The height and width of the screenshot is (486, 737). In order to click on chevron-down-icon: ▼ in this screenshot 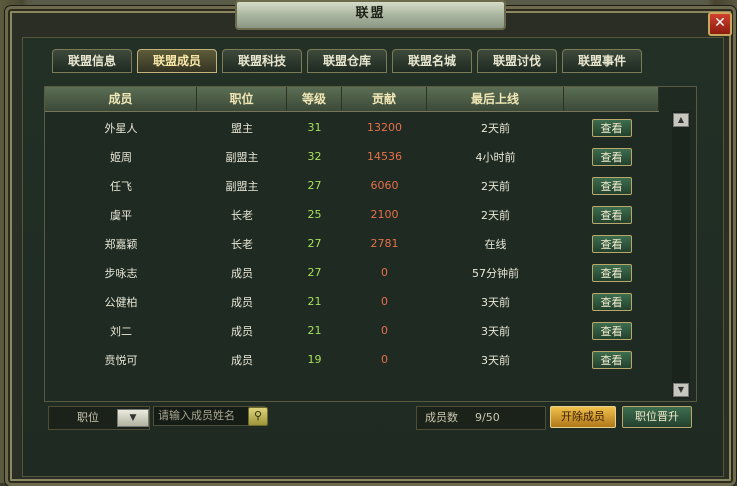, I will do `click(133, 418)`.